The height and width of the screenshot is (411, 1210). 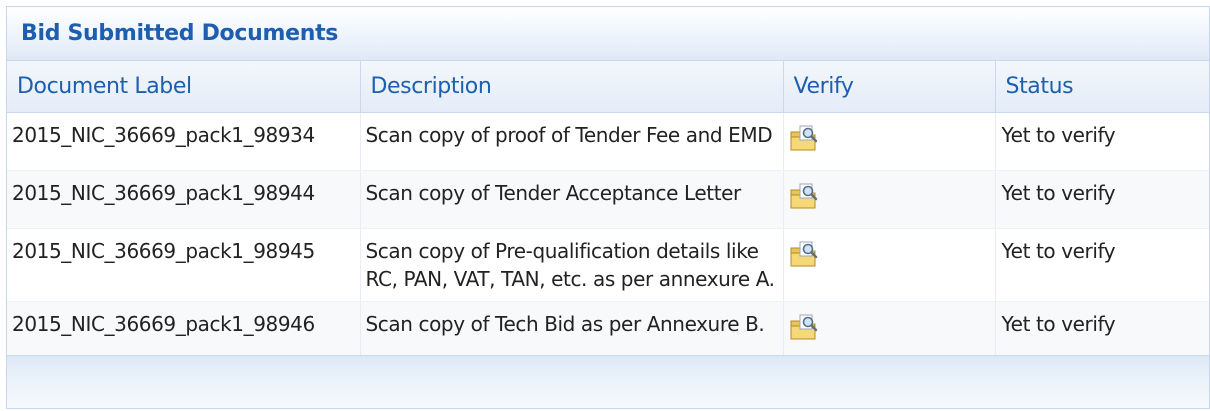 What do you see at coordinates (572, 87) in the screenshot?
I see `column-header-description: Description` at bounding box center [572, 87].